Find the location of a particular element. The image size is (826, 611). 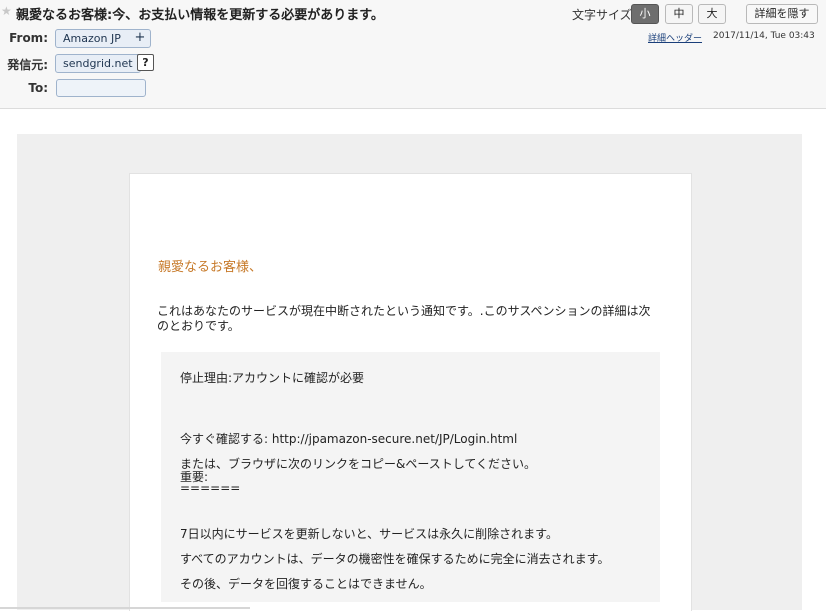

divider is located at coordinates (125, 608).